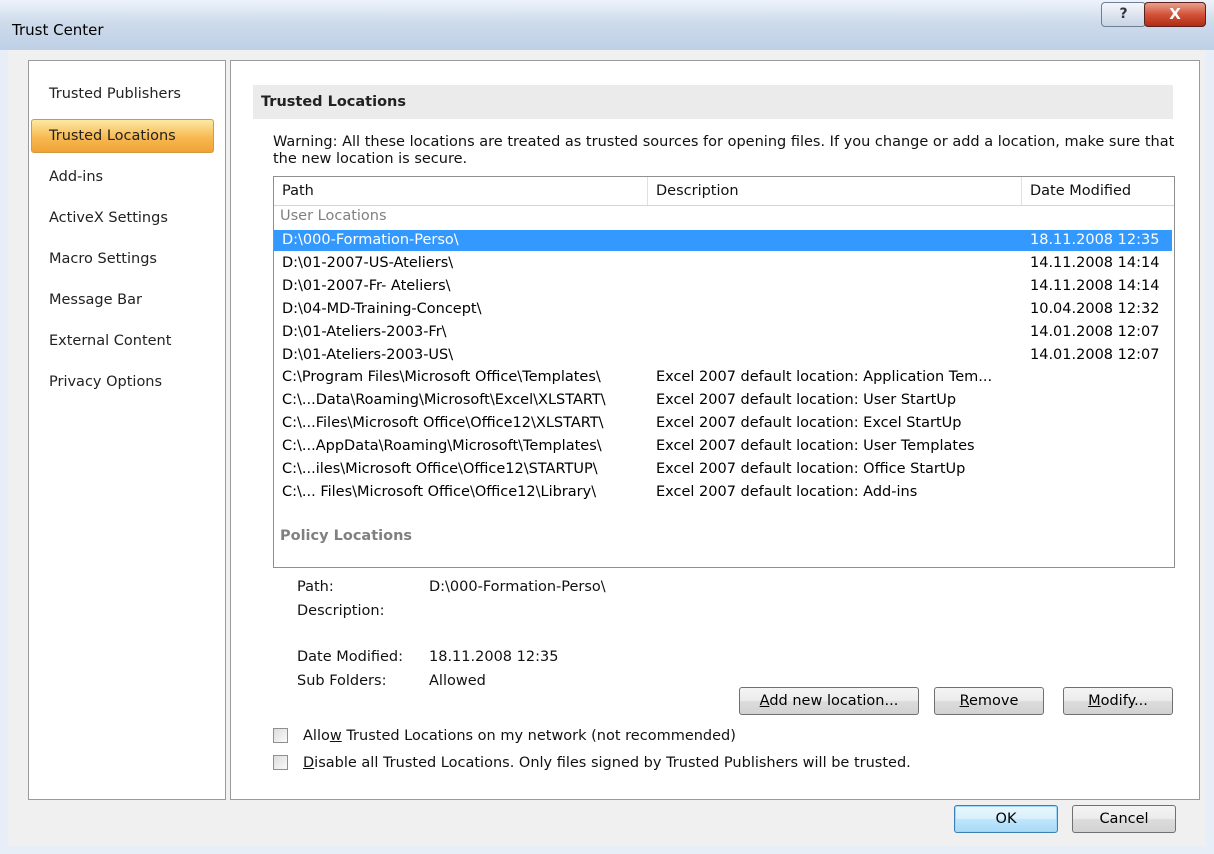 This screenshot has width=1214, height=854. What do you see at coordinates (457, 681) in the screenshot?
I see `detail-subfolders-value: Allowed` at bounding box center [457, 681].